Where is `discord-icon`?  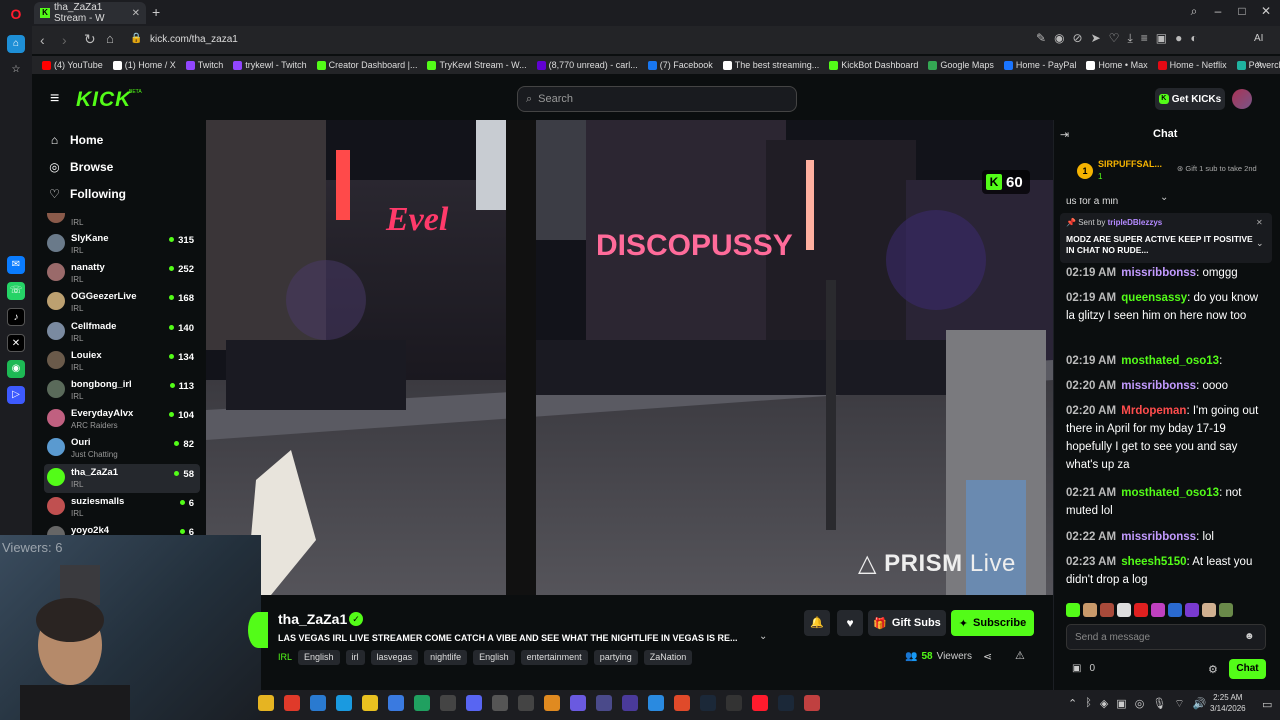 discord-icon is located at coordinates (474, 703).